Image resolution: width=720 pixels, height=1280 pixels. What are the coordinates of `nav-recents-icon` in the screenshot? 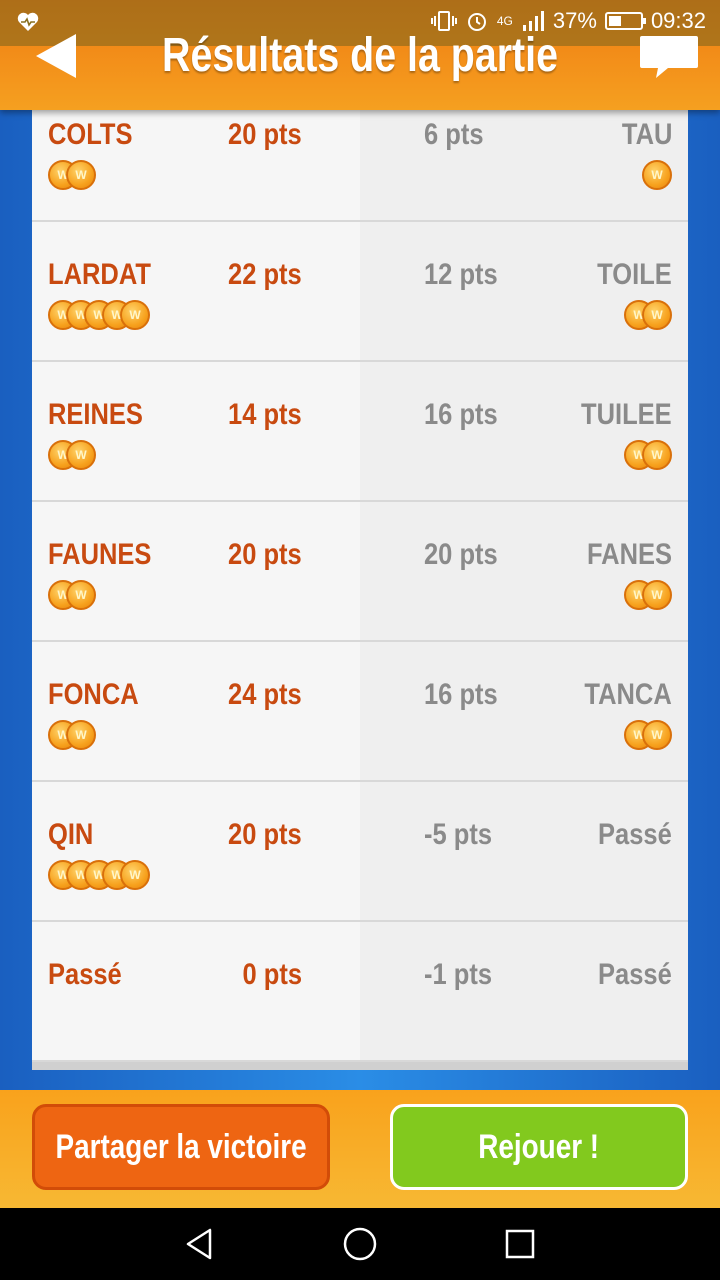 It's located at (520, 1244).